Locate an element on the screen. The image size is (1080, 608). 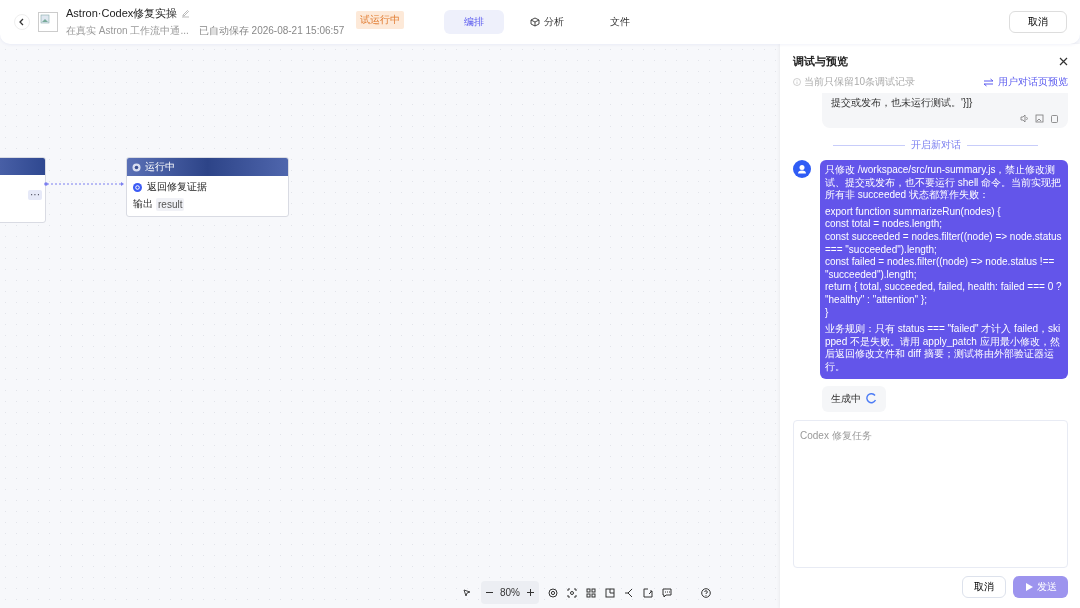
export-icon is located at coordinates (648, 592).